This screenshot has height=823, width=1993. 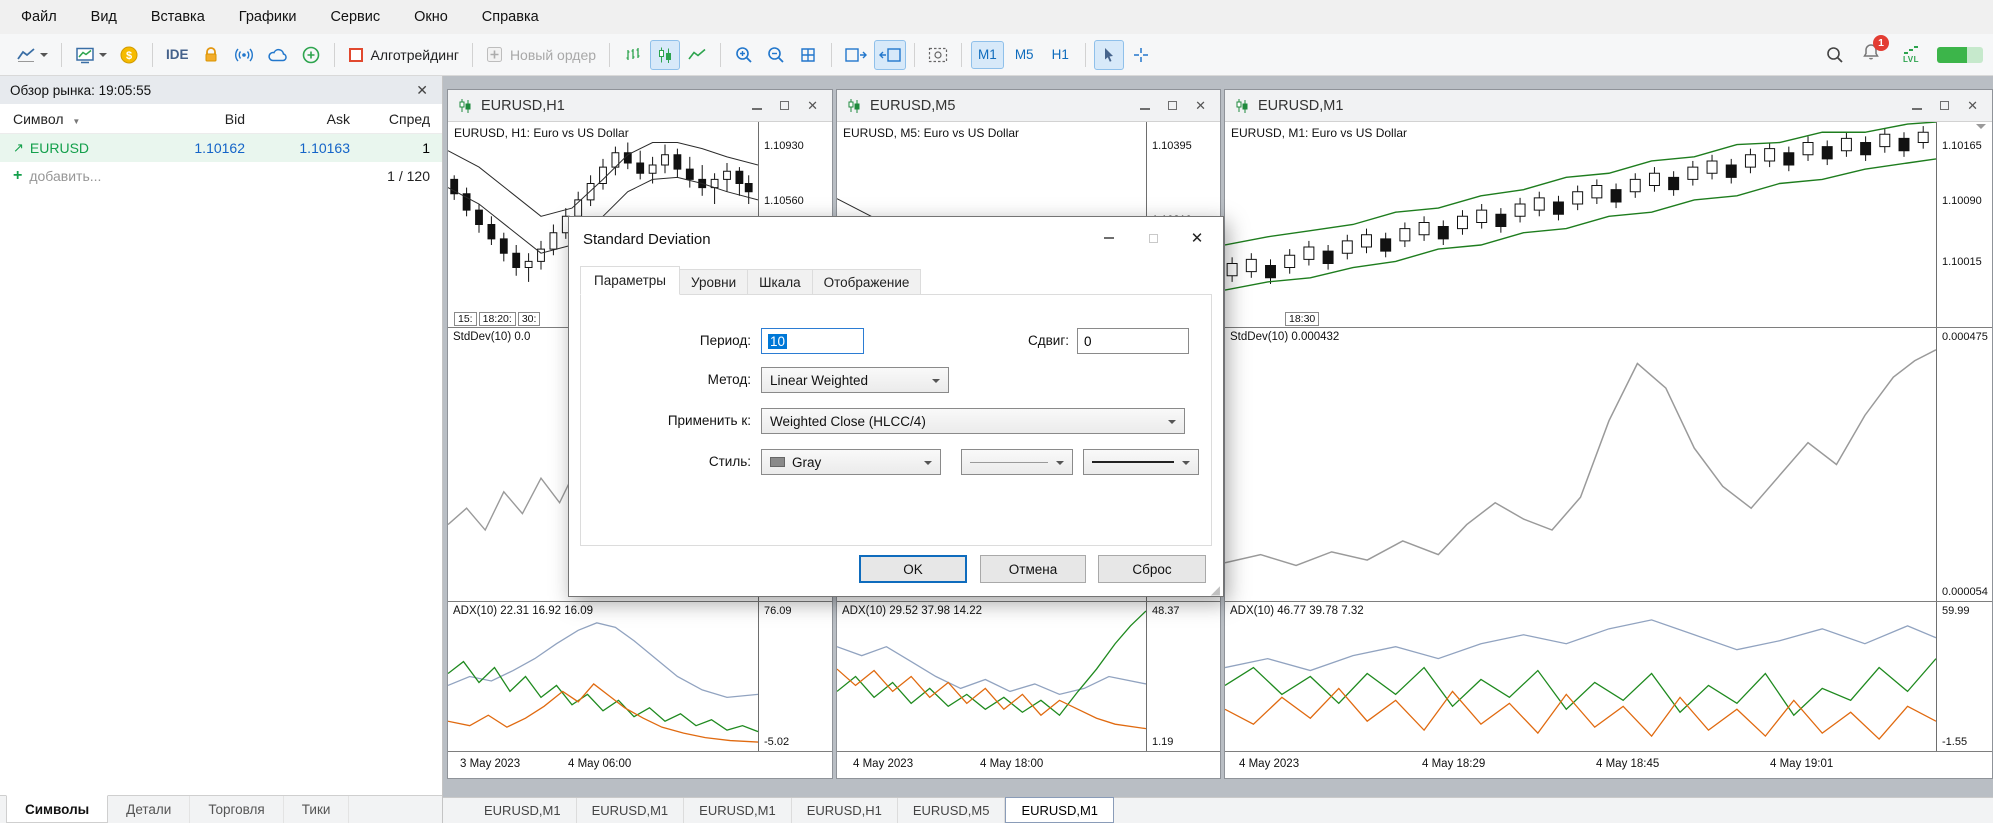 I want to click on shift-input: 0, so click(x=1133, y=341).